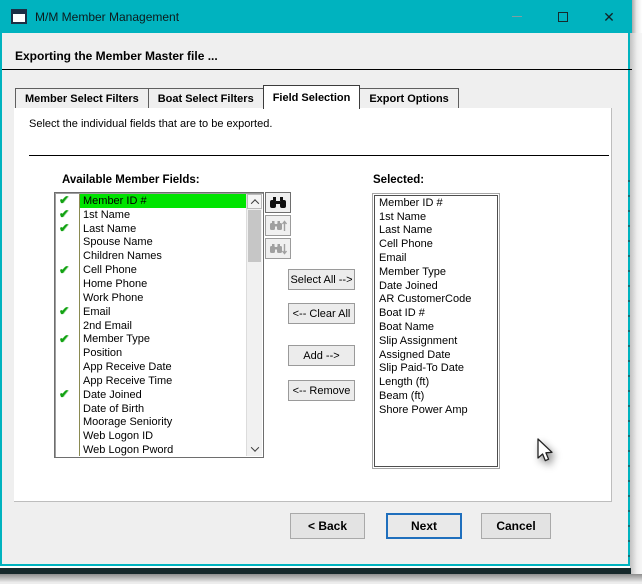 This screenshot has width=642, height=584. I want to click on available-list-item: ✔ 1st Name, so click(151, 215).